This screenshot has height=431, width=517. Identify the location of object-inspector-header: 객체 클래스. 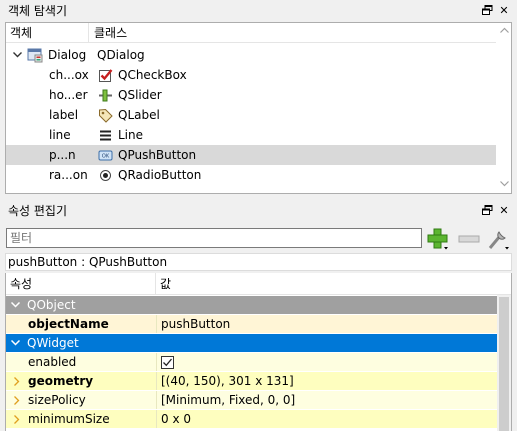
(258, 33).